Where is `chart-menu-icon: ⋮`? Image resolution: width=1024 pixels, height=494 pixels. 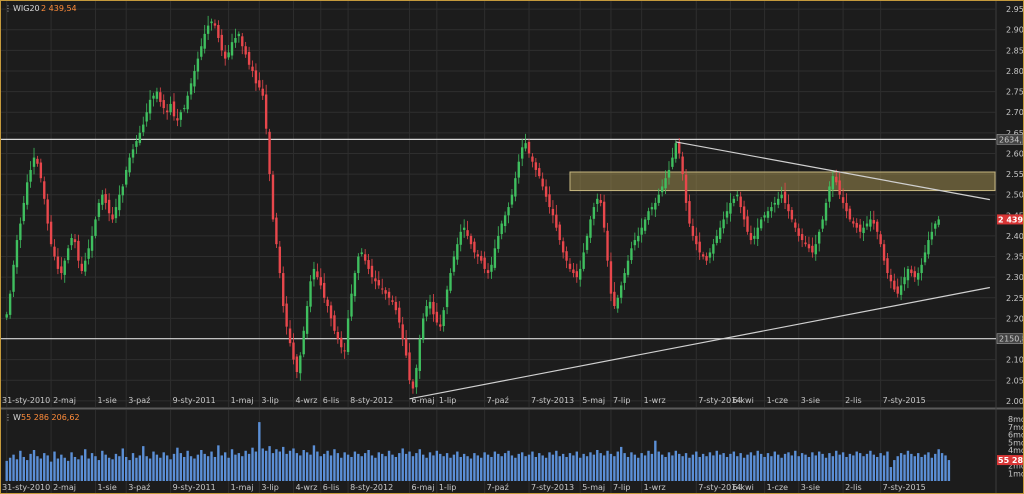
chart-menu-icon: ⋮ is located at coordinates (8, 8).